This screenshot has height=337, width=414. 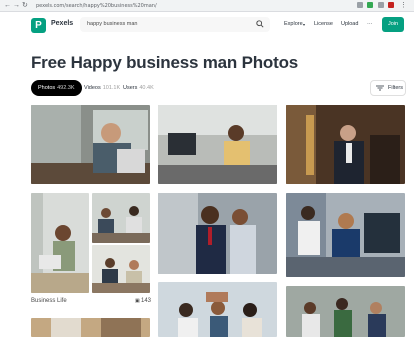 I want to click on menu-icon: ⋮, so click(x=403, y=6).